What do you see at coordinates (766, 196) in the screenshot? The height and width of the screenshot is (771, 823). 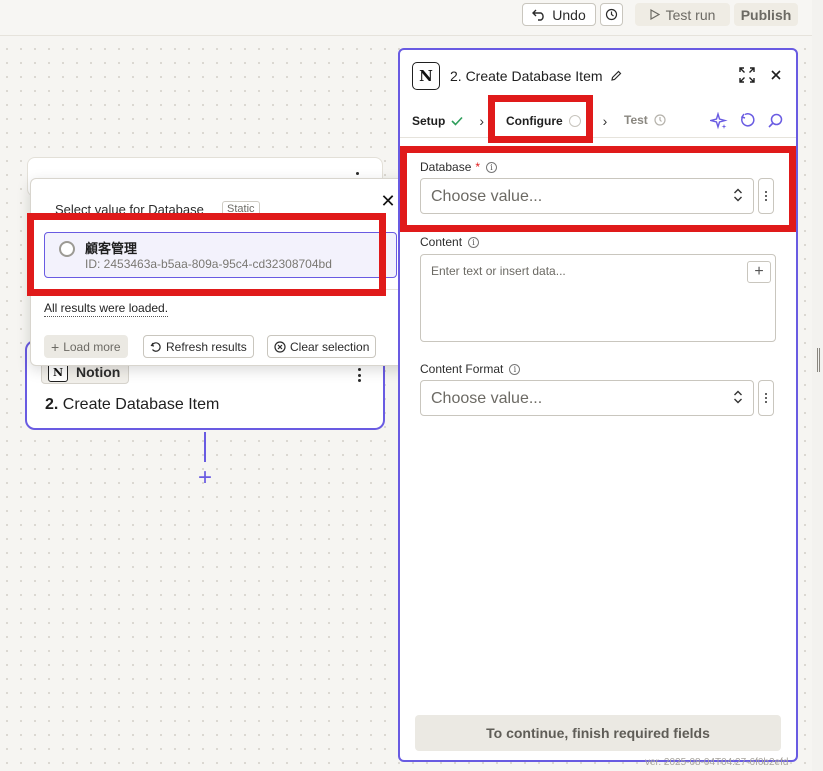 I see `database-more-options-icon` at bounding box center [766, 196].